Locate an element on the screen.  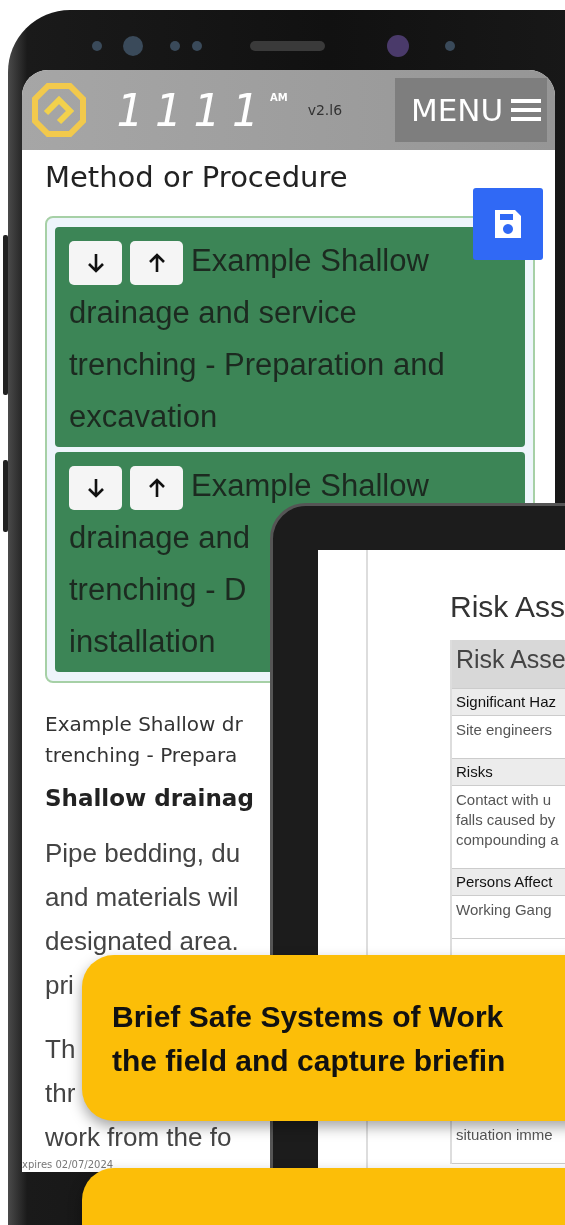
page-title: Method or Procedure is located at coordinates (197, 178).